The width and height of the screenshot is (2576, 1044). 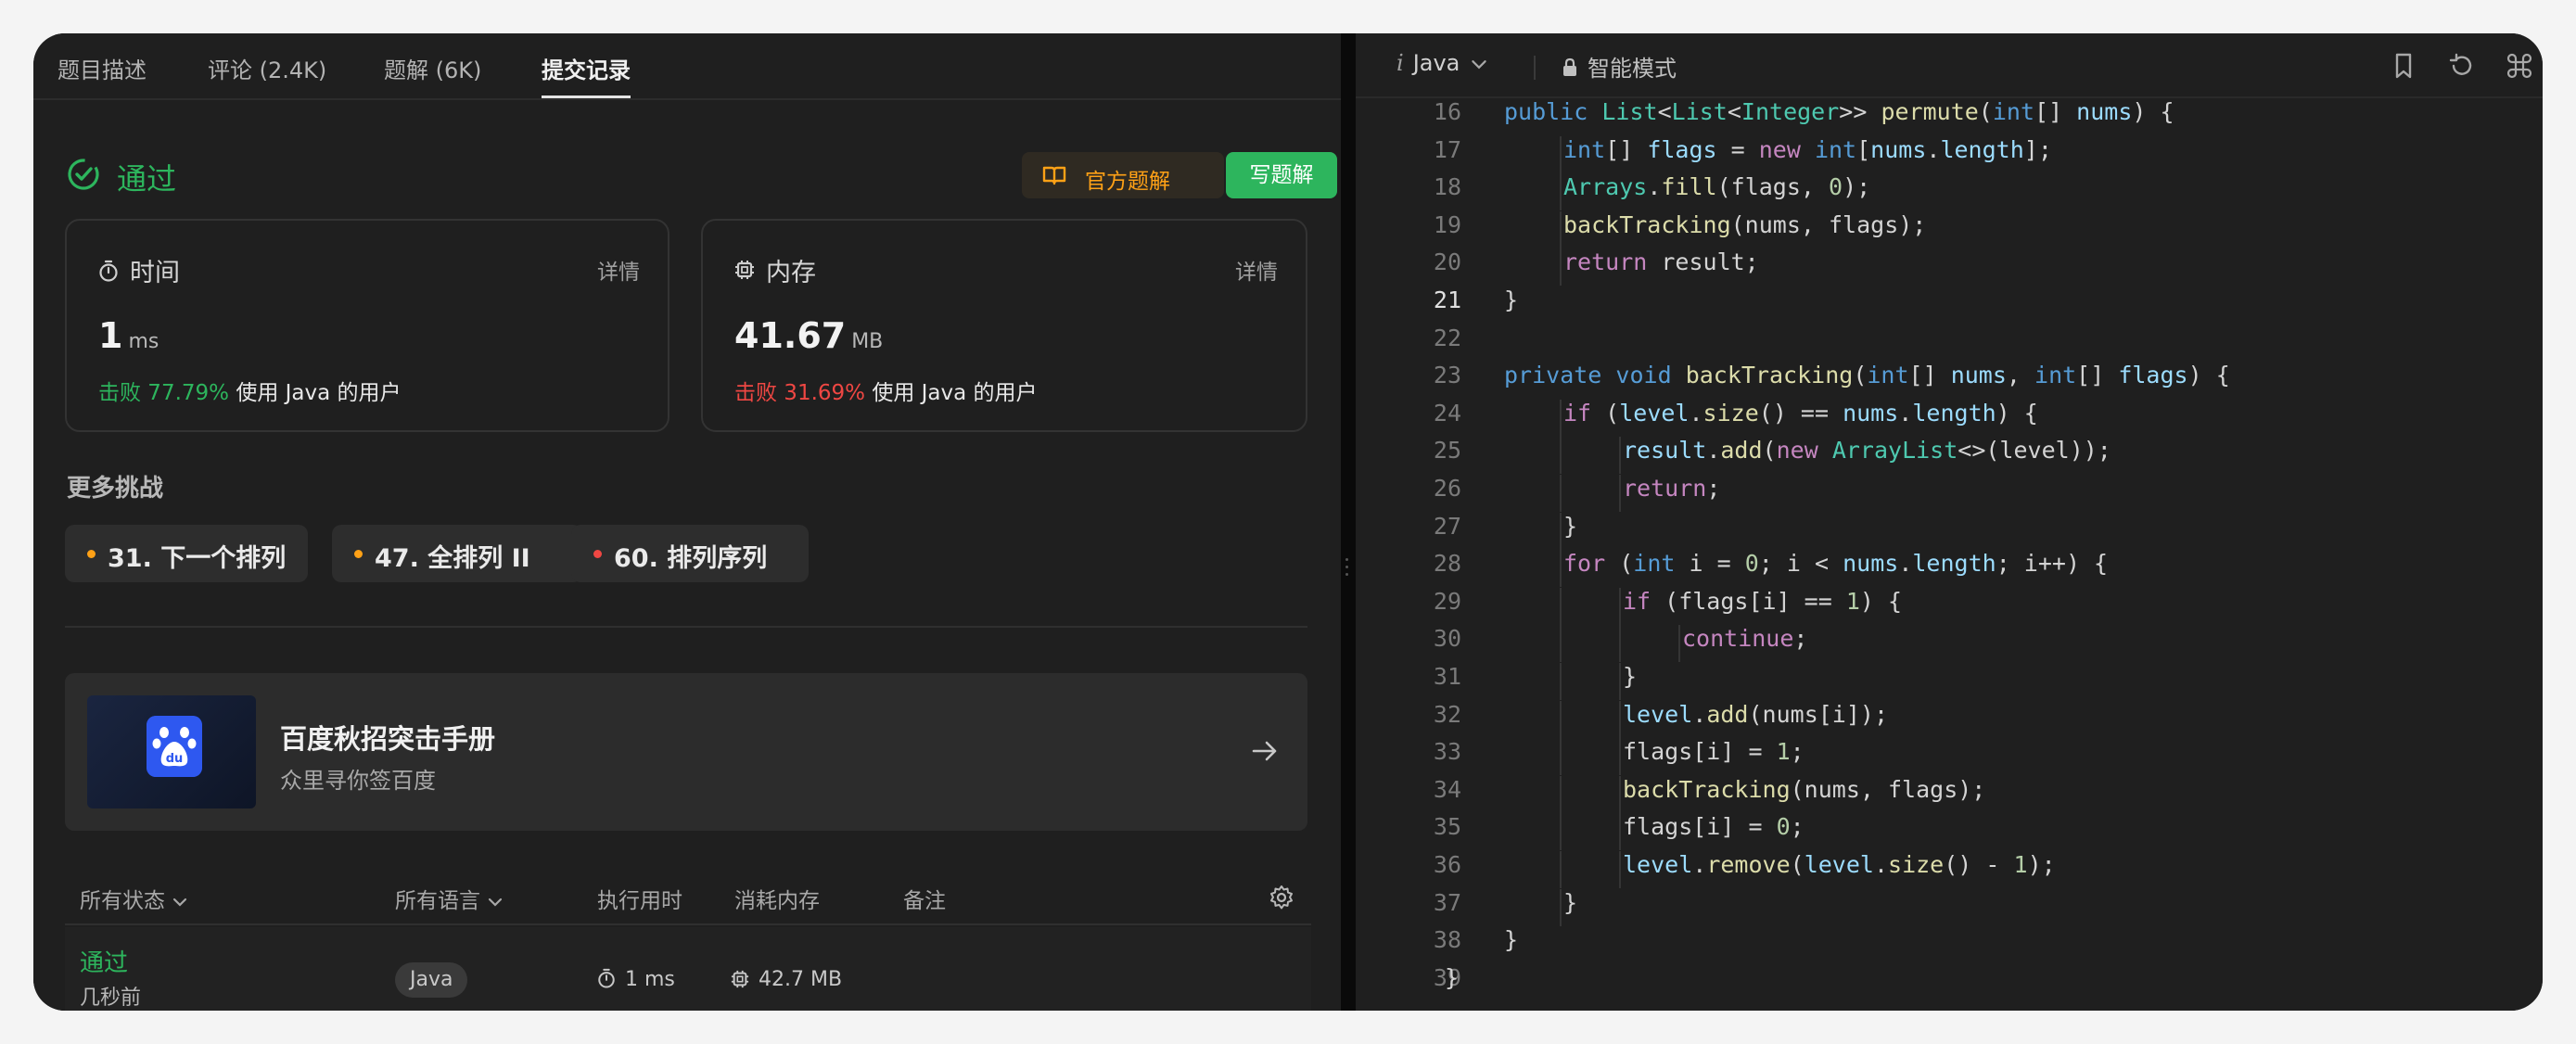 What do you see at coordinates (688, 969) in the screenshot?
I see `table-row: 通过 几秒前 Java 1 ms 42.7 MB` at bounding box center [688, 969].